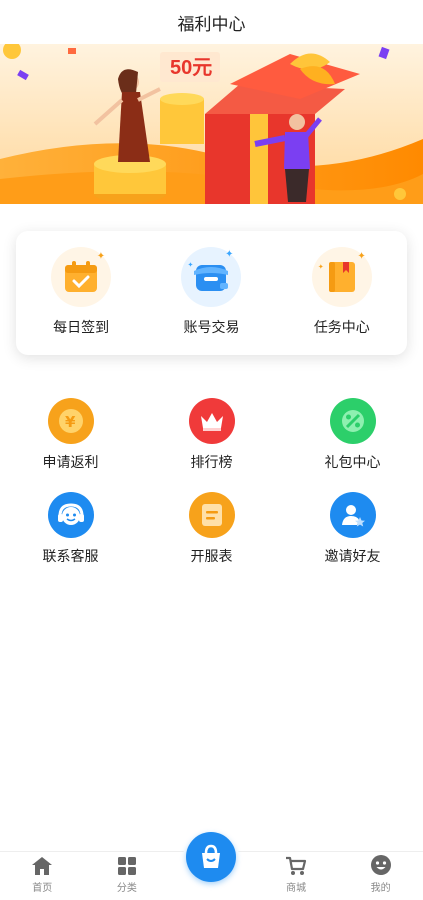 This screenshot has width=423, height=900. I want to click on yen-coin-icon: ¥, so click(70, 421).